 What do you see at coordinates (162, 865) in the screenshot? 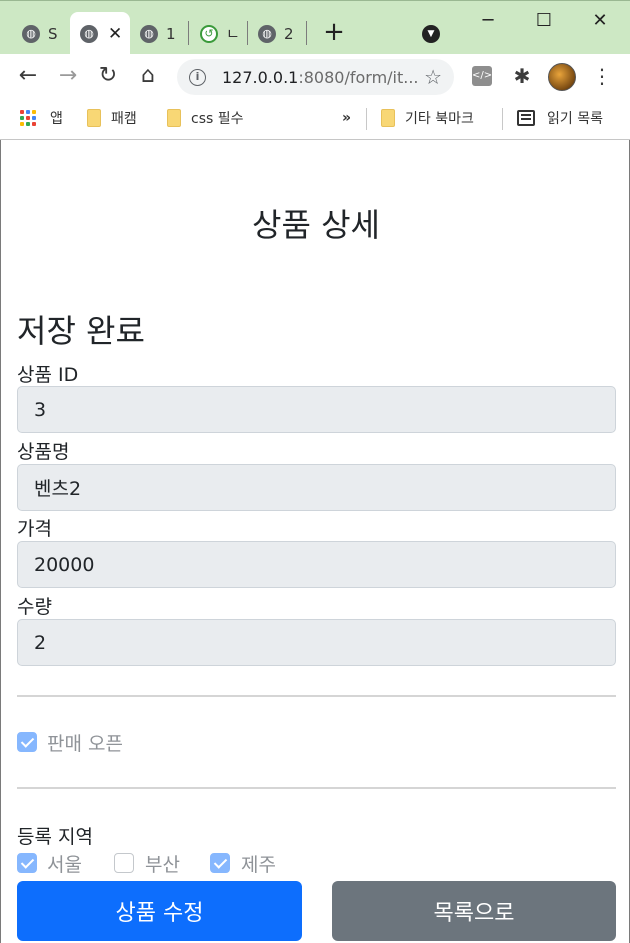
I see `region-label-busan: 부산` at bounding box center [162, 865].